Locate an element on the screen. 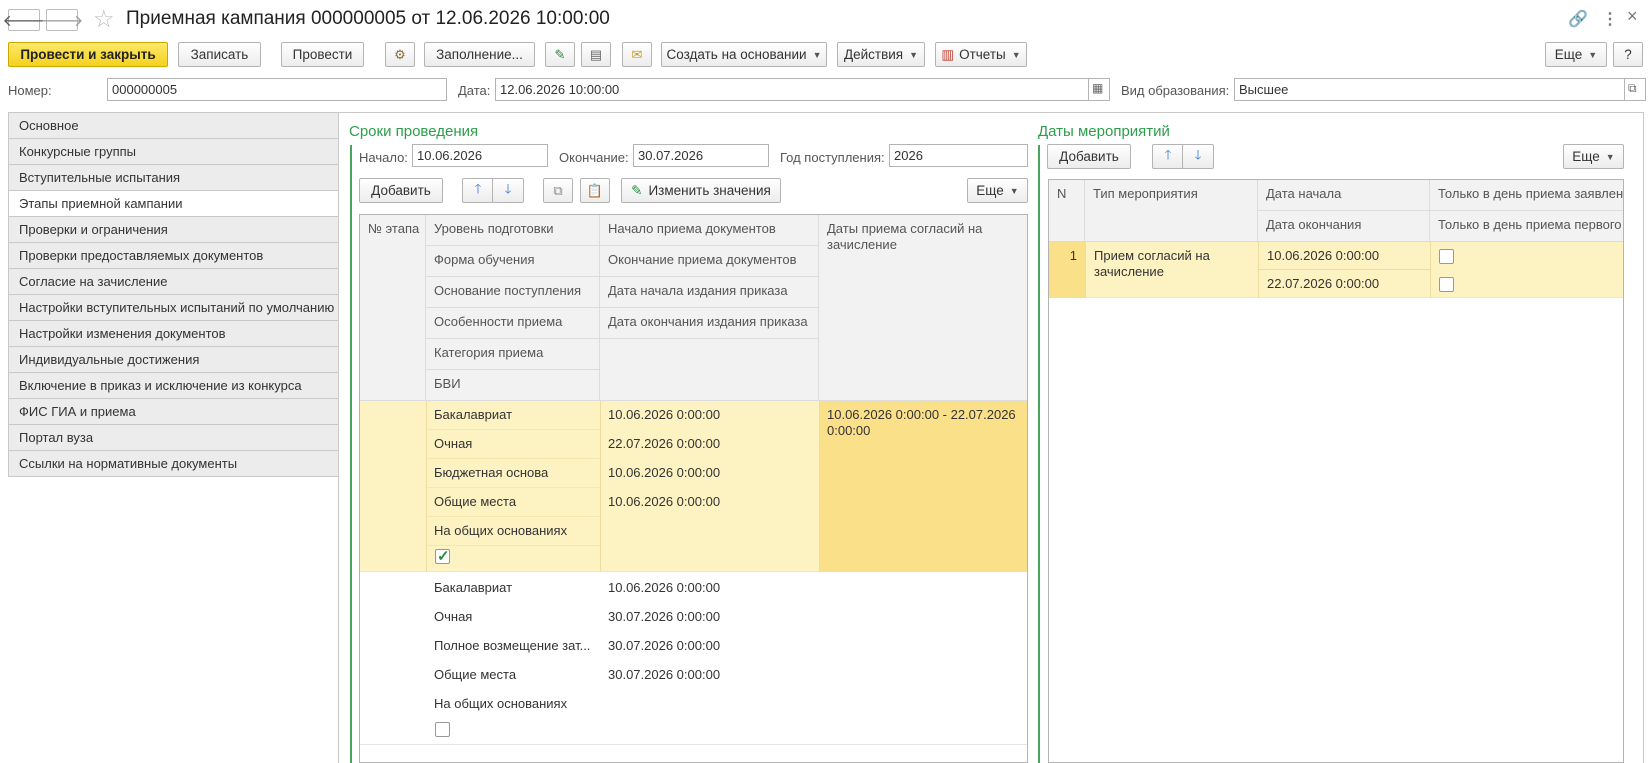 The image size is (1651, 763). more-menu-icon: ⋮ is located at coordinates (1610, 19).